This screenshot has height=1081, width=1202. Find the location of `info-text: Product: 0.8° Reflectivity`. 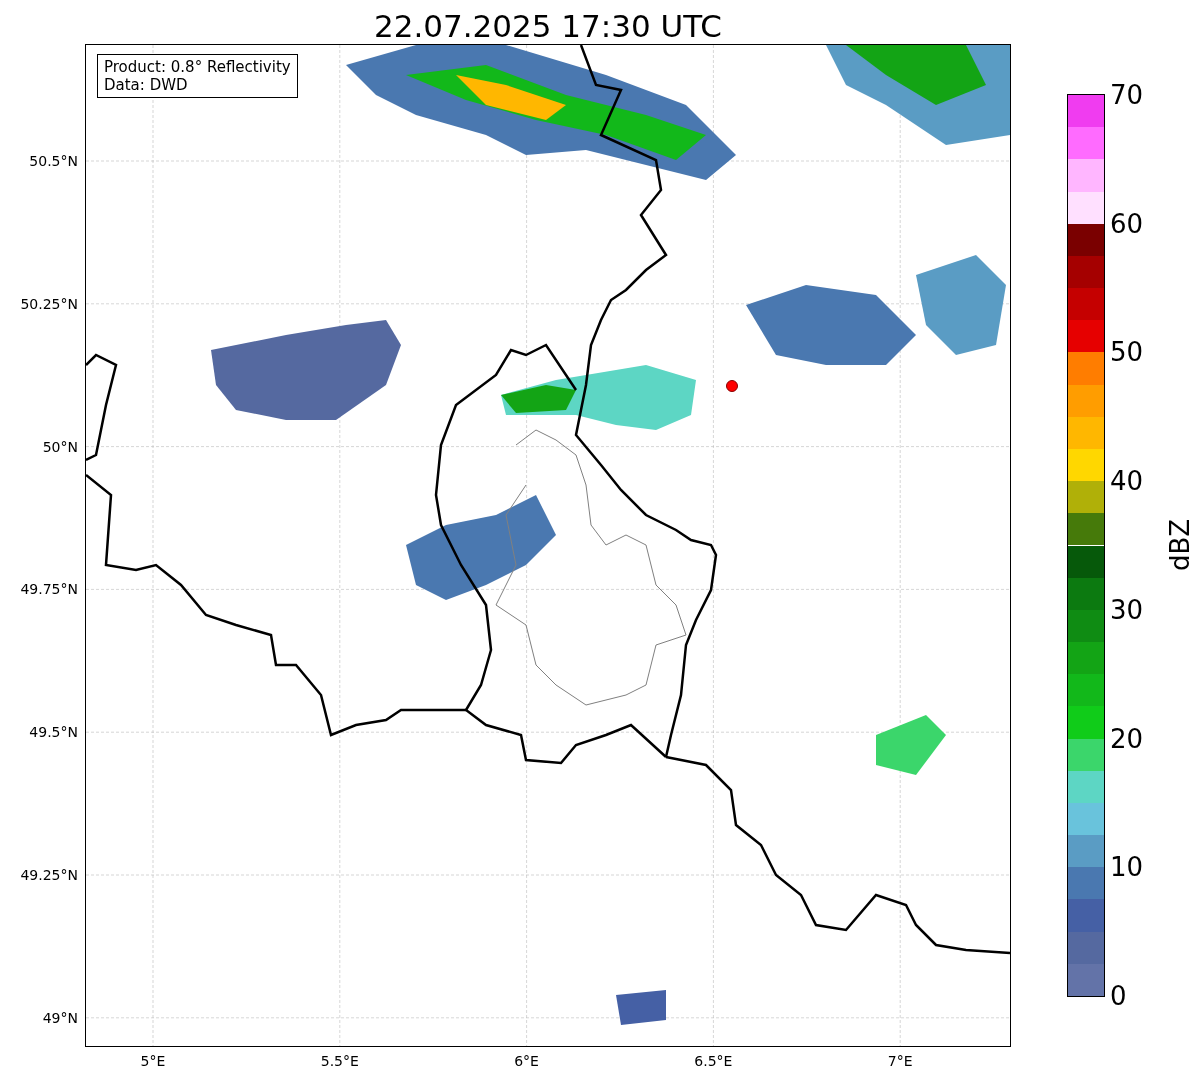

info-text: Product: 0.8° Reflectivity is located at coordinates (197, 67).